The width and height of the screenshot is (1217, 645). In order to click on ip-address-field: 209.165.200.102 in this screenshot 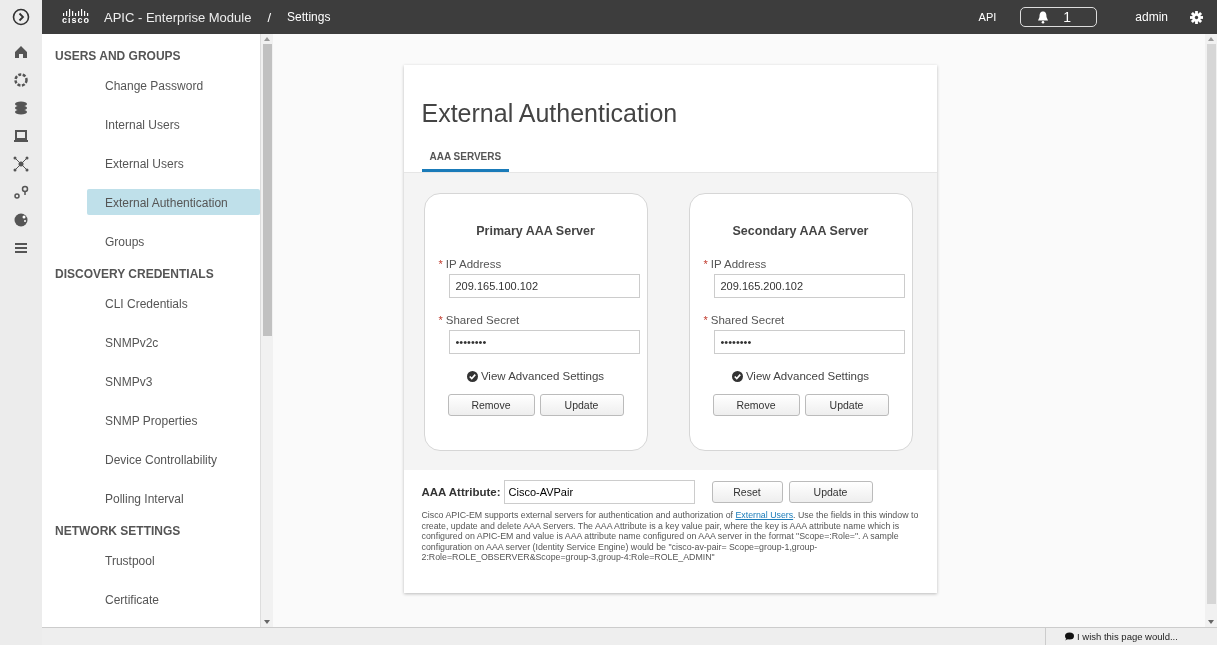, I will do `click(809, 286)`.